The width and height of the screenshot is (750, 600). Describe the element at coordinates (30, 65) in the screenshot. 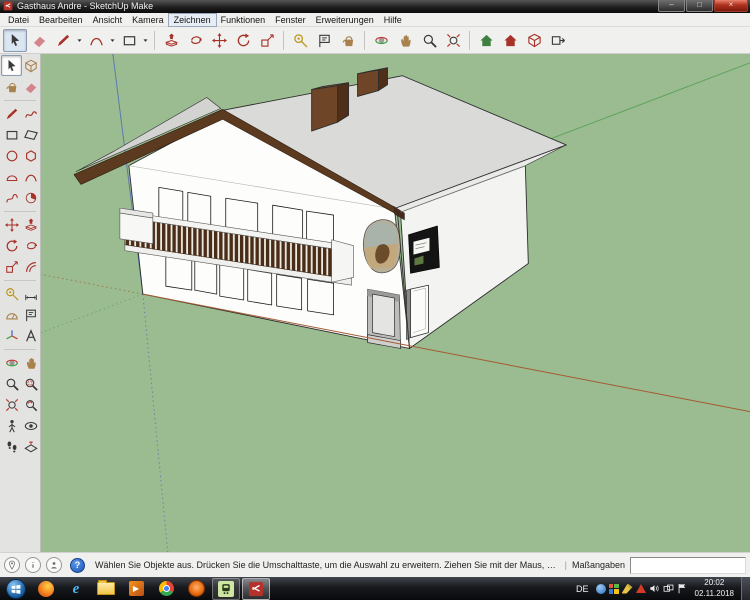

I see `palette-make-component-tool` at that location.